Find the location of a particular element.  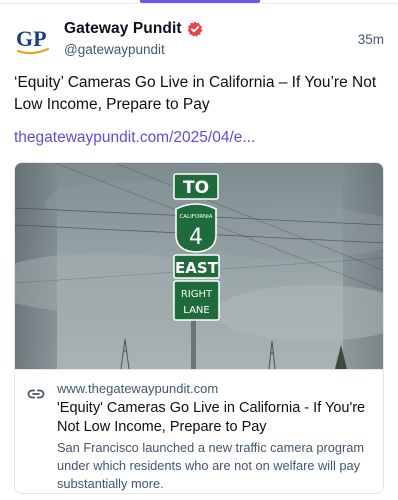

sign-to-text: TO is located at coordinates (196, 188).